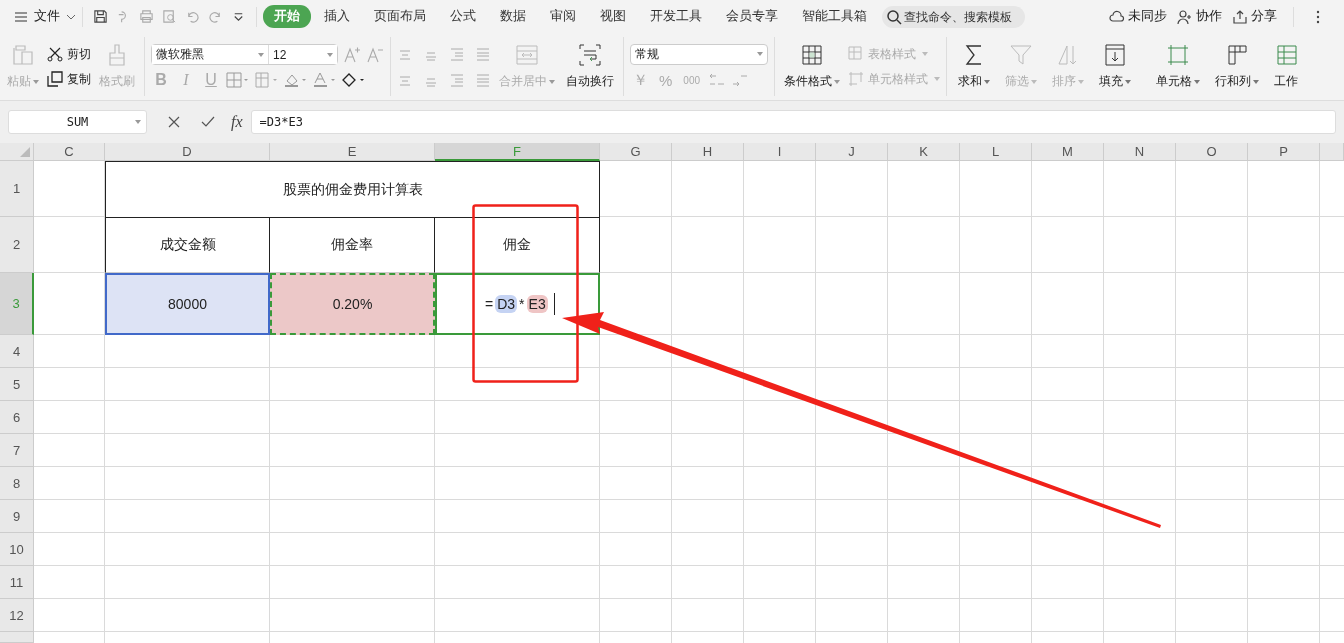  What do you see at coordinates (55, 79) in the screenshot?
I see `copy-icon` at bounding box center [55, 79].